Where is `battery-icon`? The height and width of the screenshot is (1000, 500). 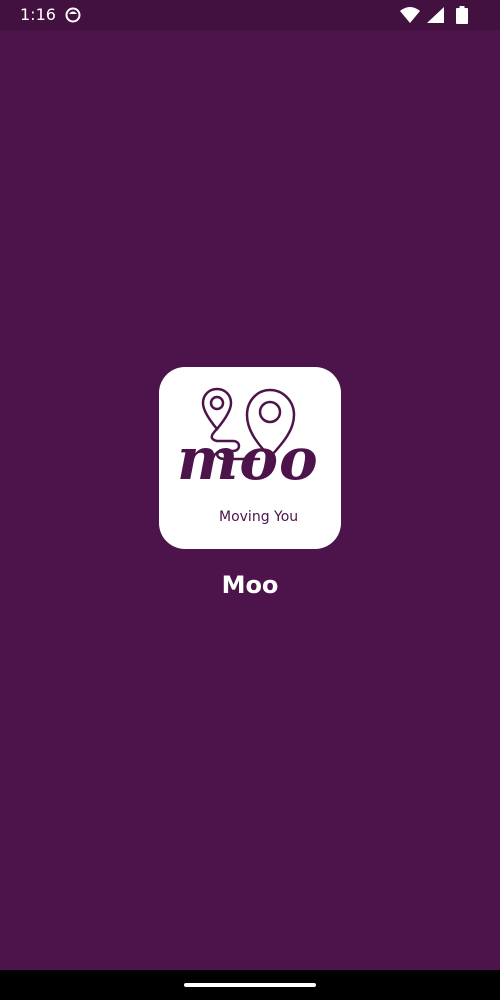
battery-icon is located at coordinates (462, 15).